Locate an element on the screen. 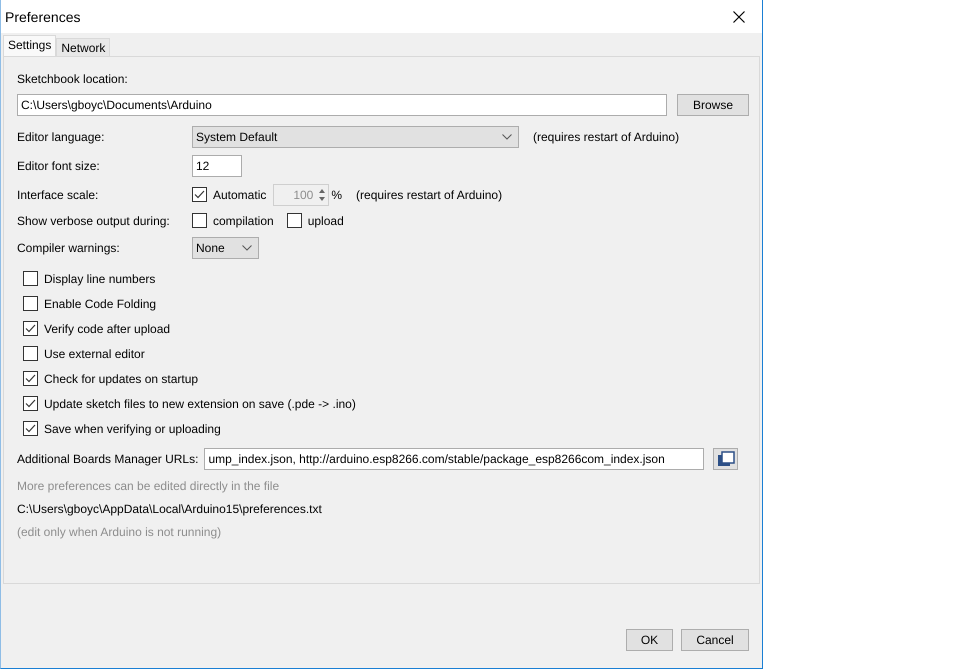 This screenshot has width=960, height=670. checkbox-label: Enable Code Folding is located at coordinates (100, 303).